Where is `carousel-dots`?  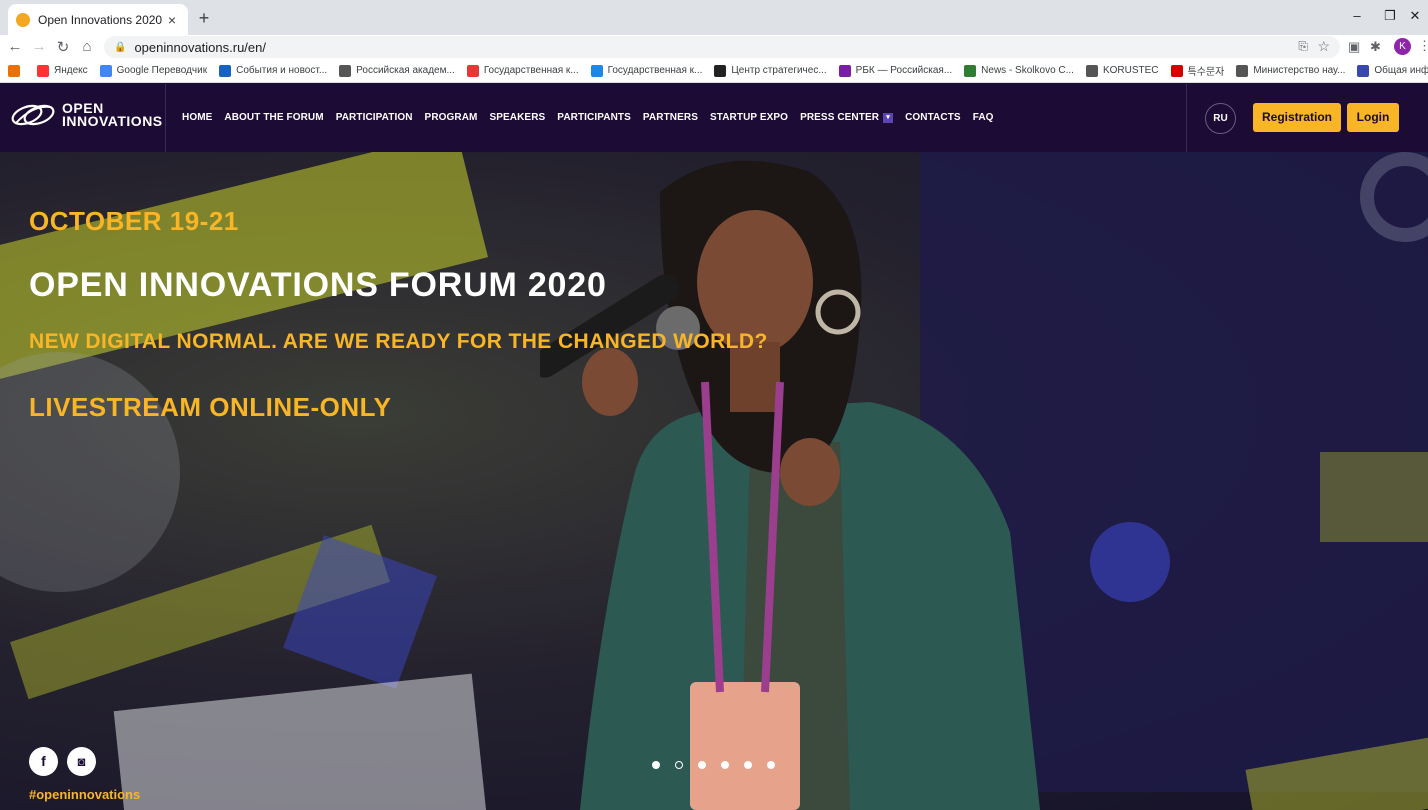 carousel-dots is located at coordinates (721, 765).